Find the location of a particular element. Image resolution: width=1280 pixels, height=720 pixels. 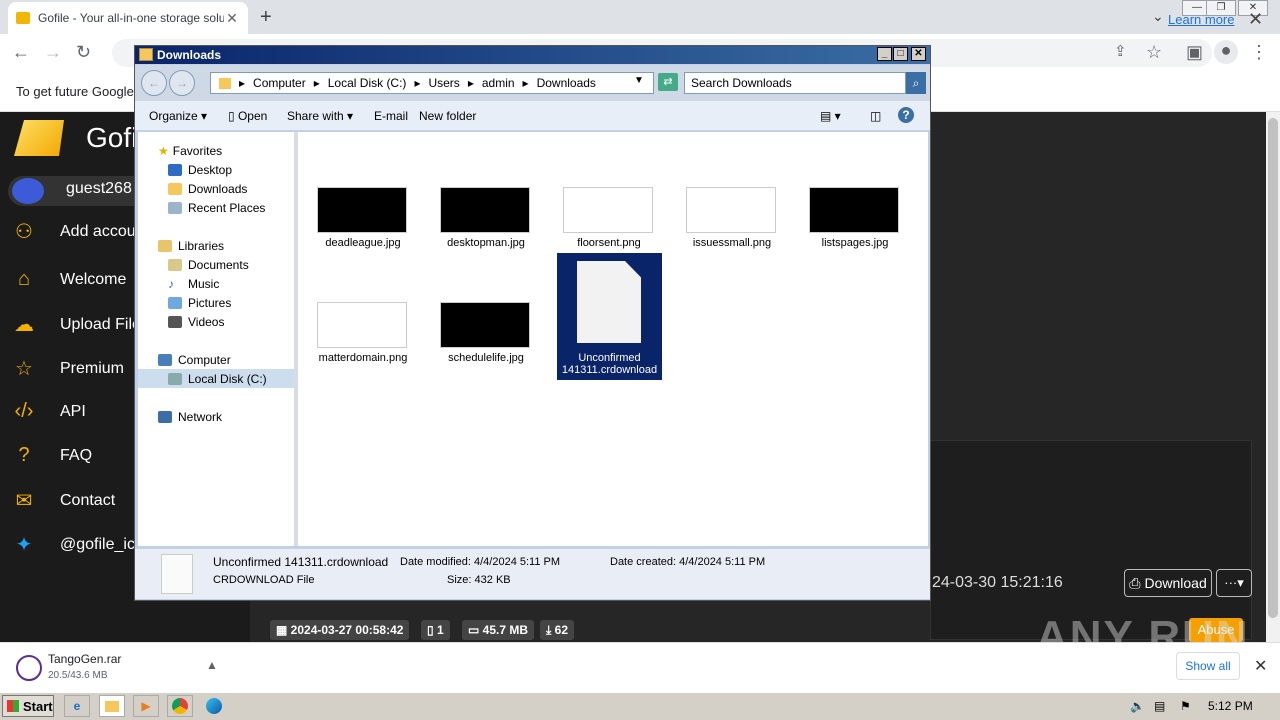

side-panel-icon: ▣ is located at coordinates (1194, 52).